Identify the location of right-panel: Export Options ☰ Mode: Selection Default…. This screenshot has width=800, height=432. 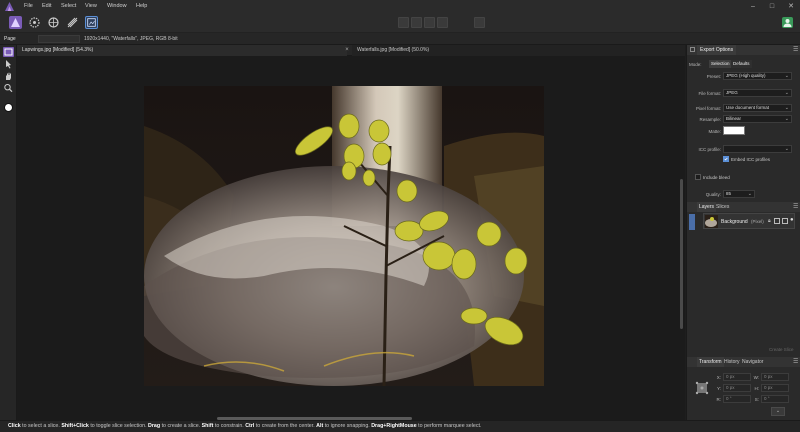
(743, 232).